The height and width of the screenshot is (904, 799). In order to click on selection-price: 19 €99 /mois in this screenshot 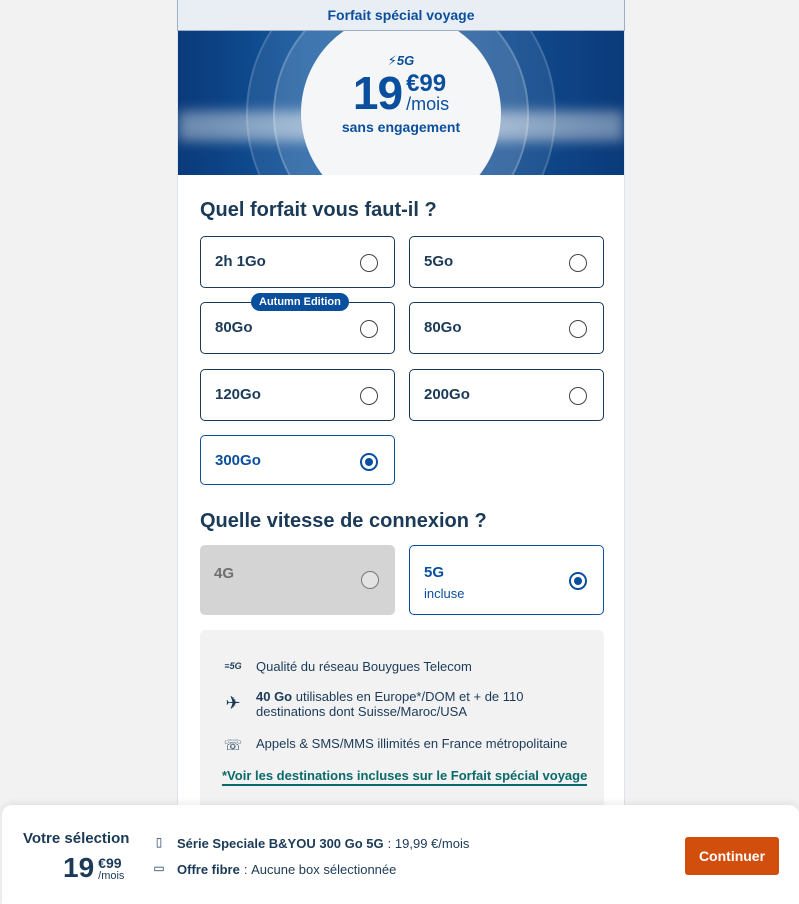, I will do `click(94, 867)`.